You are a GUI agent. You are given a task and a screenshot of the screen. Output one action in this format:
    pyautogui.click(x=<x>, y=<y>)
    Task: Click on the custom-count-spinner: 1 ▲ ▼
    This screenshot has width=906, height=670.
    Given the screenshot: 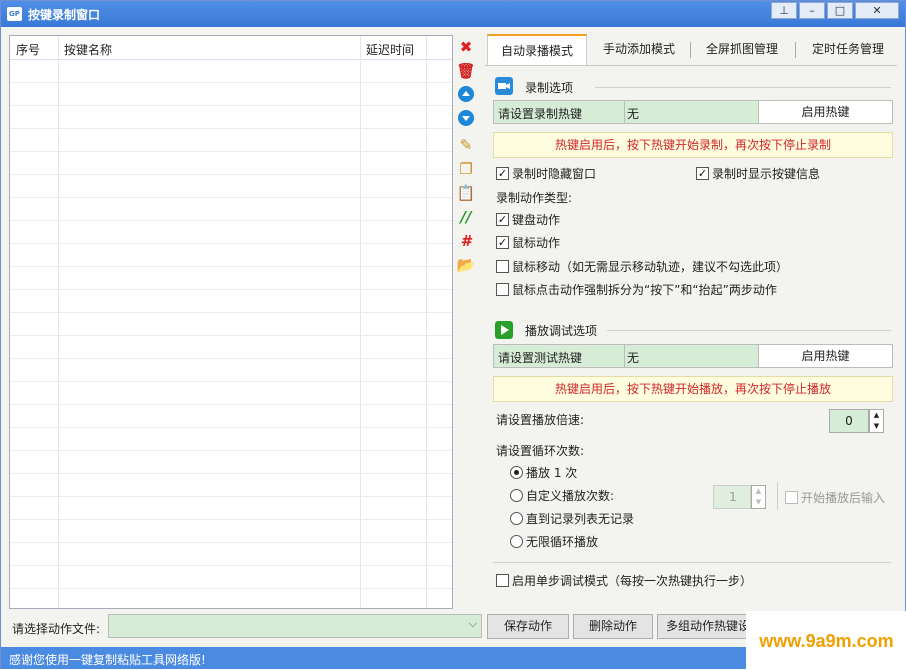 What is the action you would take?
    pyautogui.click(x=739, y=497)
    